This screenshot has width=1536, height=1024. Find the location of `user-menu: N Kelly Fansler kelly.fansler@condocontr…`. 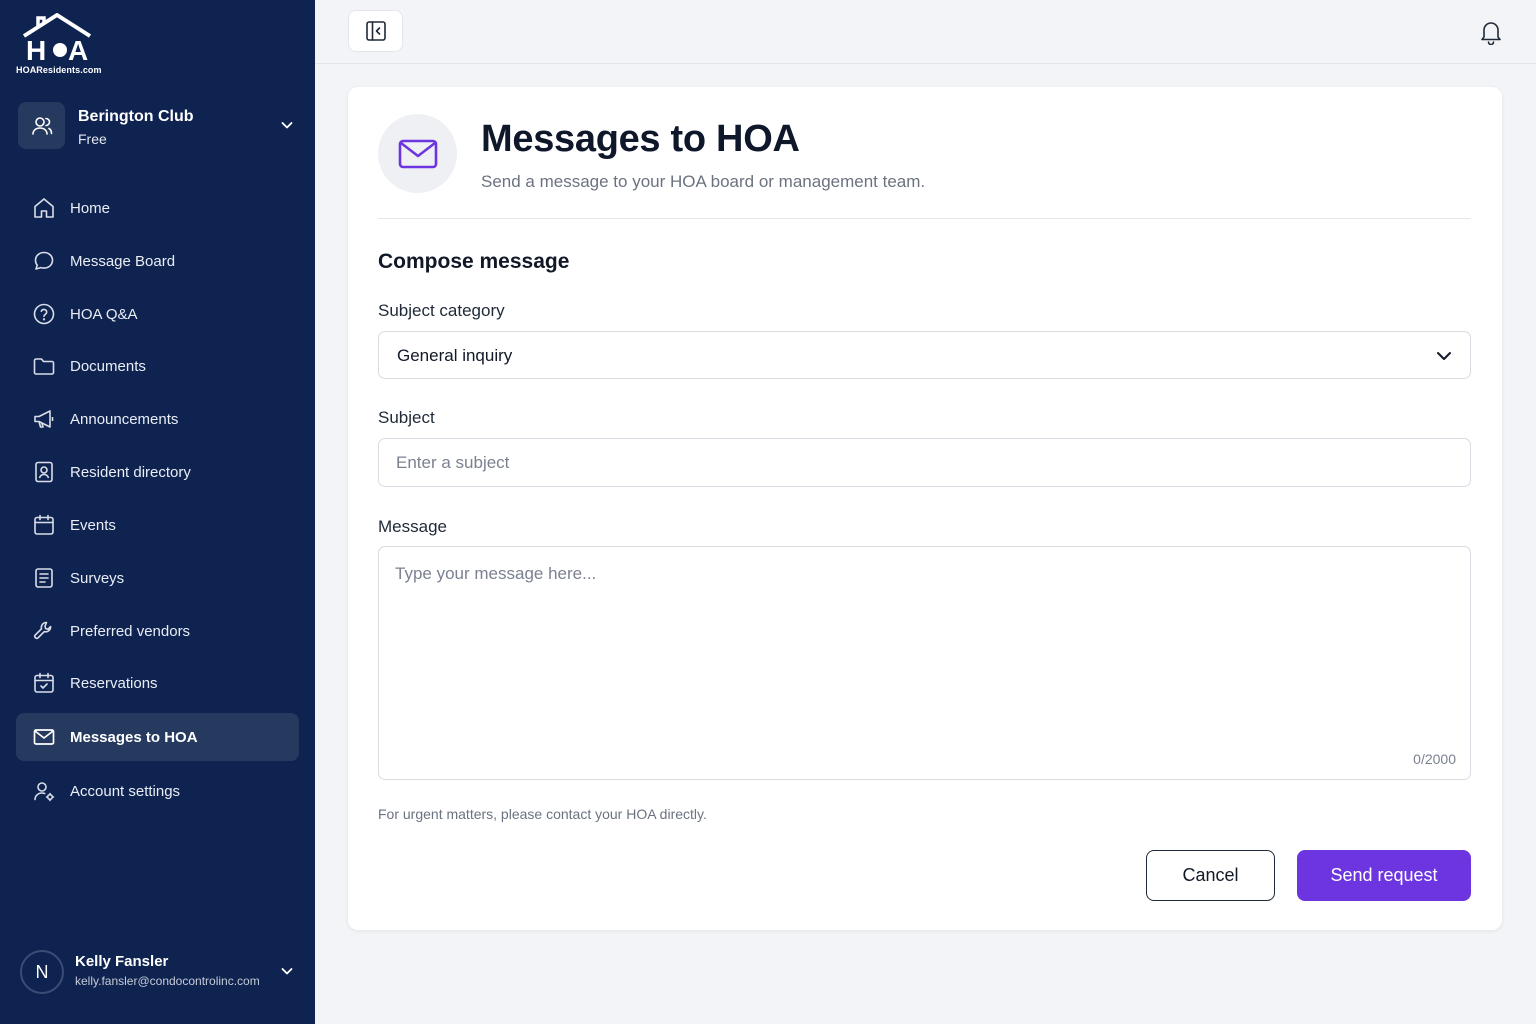

user-menu: N Kelly Fansler kelly.fansler@condocontr… is located at coordinates (160, 972).